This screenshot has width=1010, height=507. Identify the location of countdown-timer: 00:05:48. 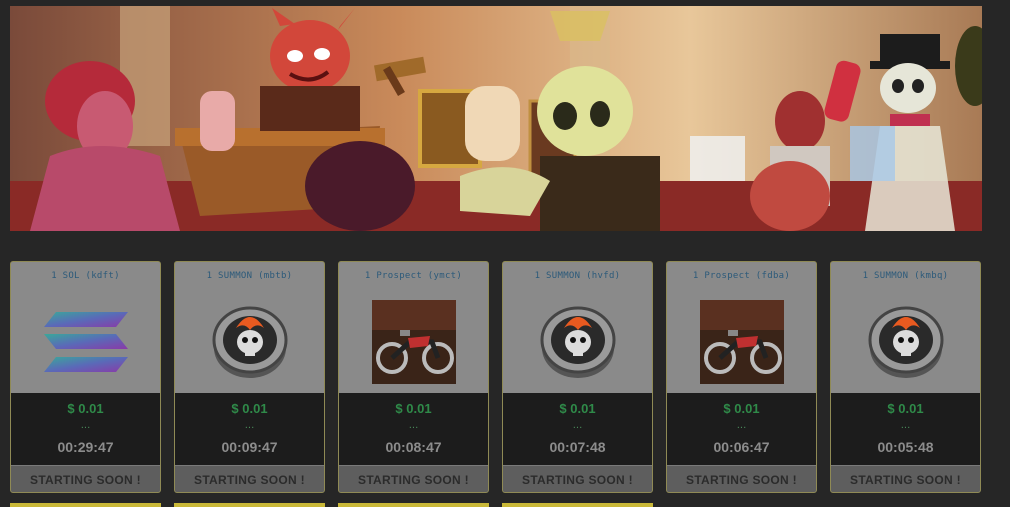
(905, 447).